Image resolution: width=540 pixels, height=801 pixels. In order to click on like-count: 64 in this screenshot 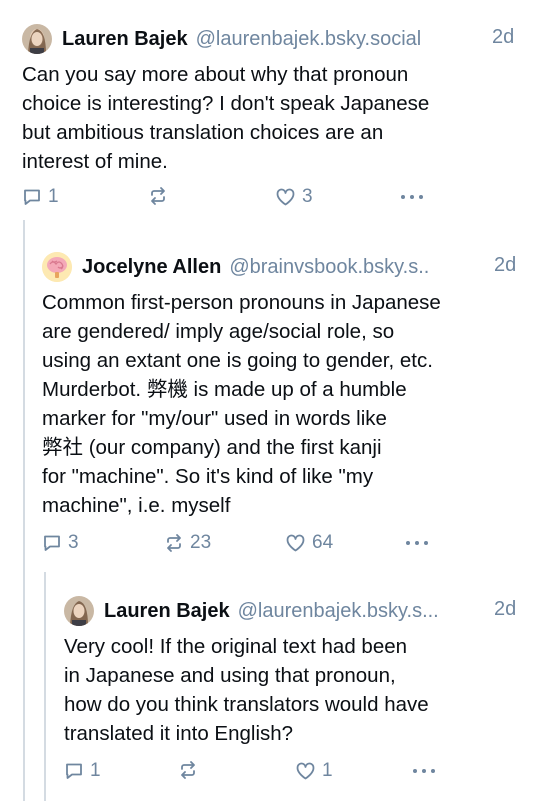, I will do `click(323, 542)`.